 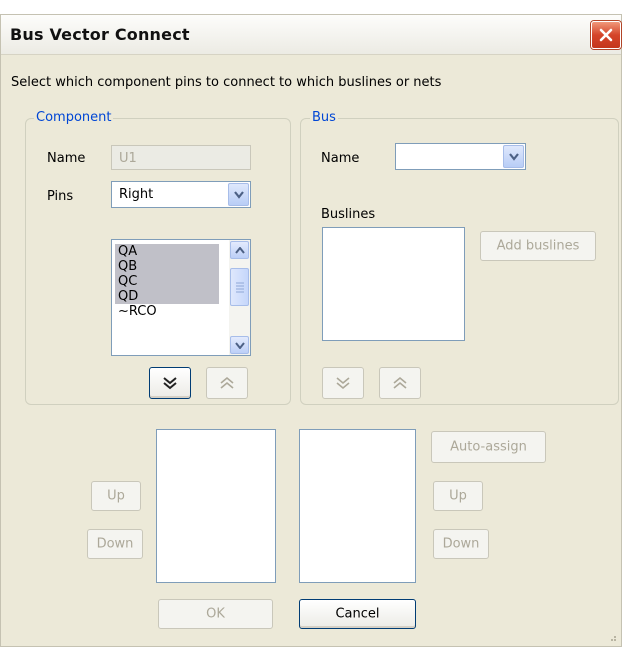 I want to click on buslines-list, so click(x=393, y=284).